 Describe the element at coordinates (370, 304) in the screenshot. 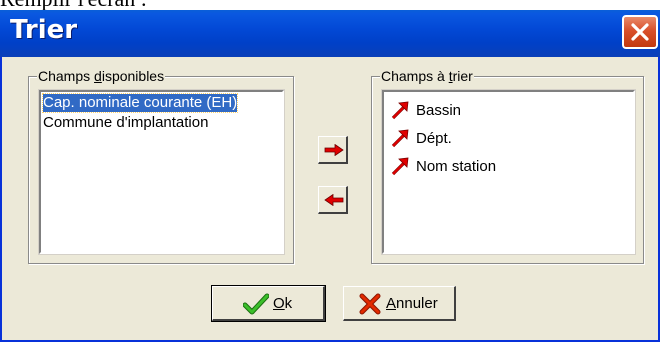

I see `x-icon` at that location.